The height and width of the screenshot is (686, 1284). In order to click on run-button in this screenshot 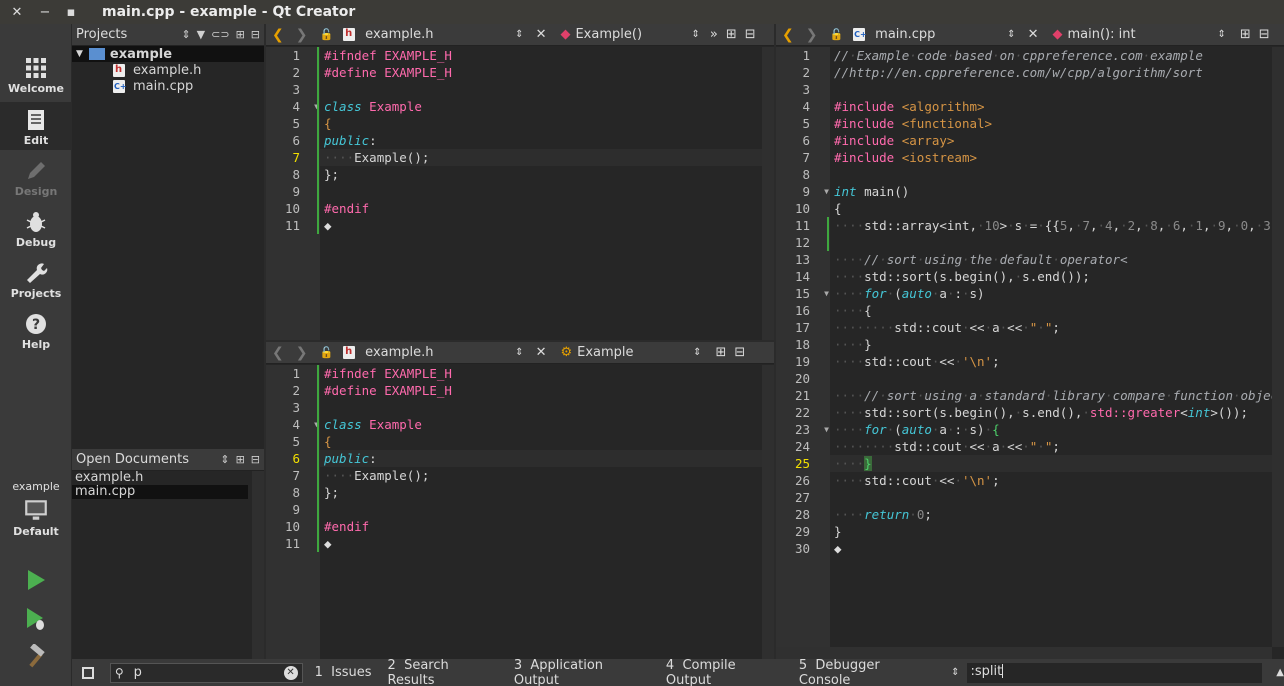, I will do `click(36, 580)`.